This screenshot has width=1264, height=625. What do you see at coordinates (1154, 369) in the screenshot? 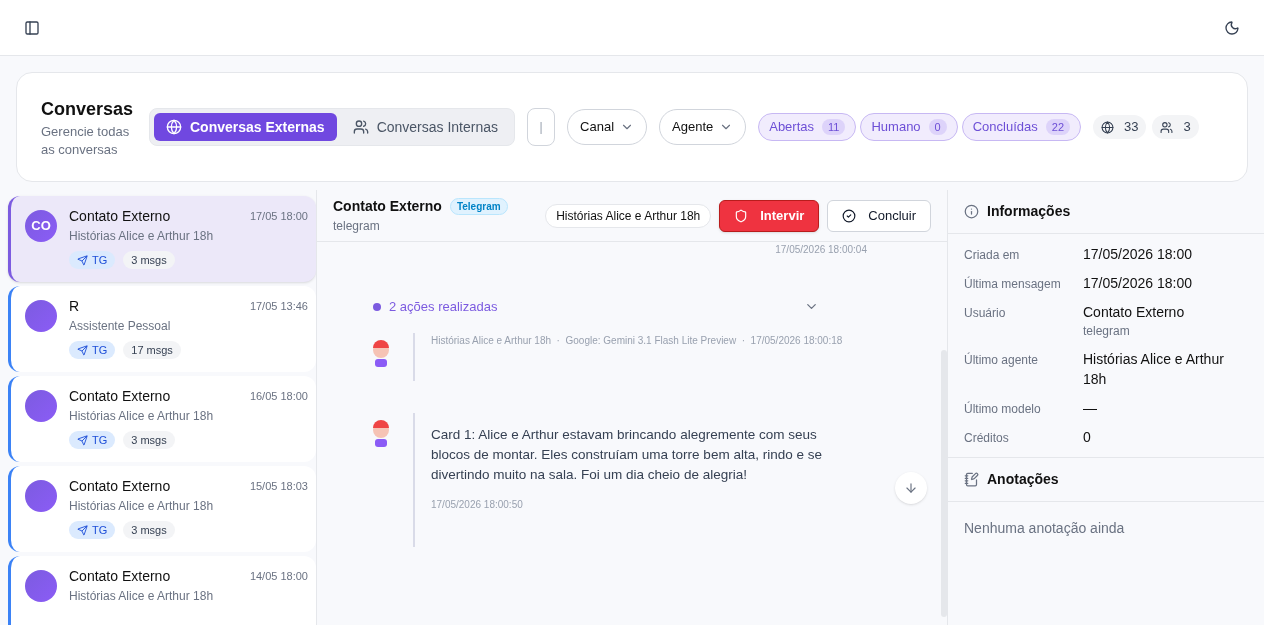
I see `info-value: Histórias Alice e Arthur 18h` at bounding box center [1154, 369].